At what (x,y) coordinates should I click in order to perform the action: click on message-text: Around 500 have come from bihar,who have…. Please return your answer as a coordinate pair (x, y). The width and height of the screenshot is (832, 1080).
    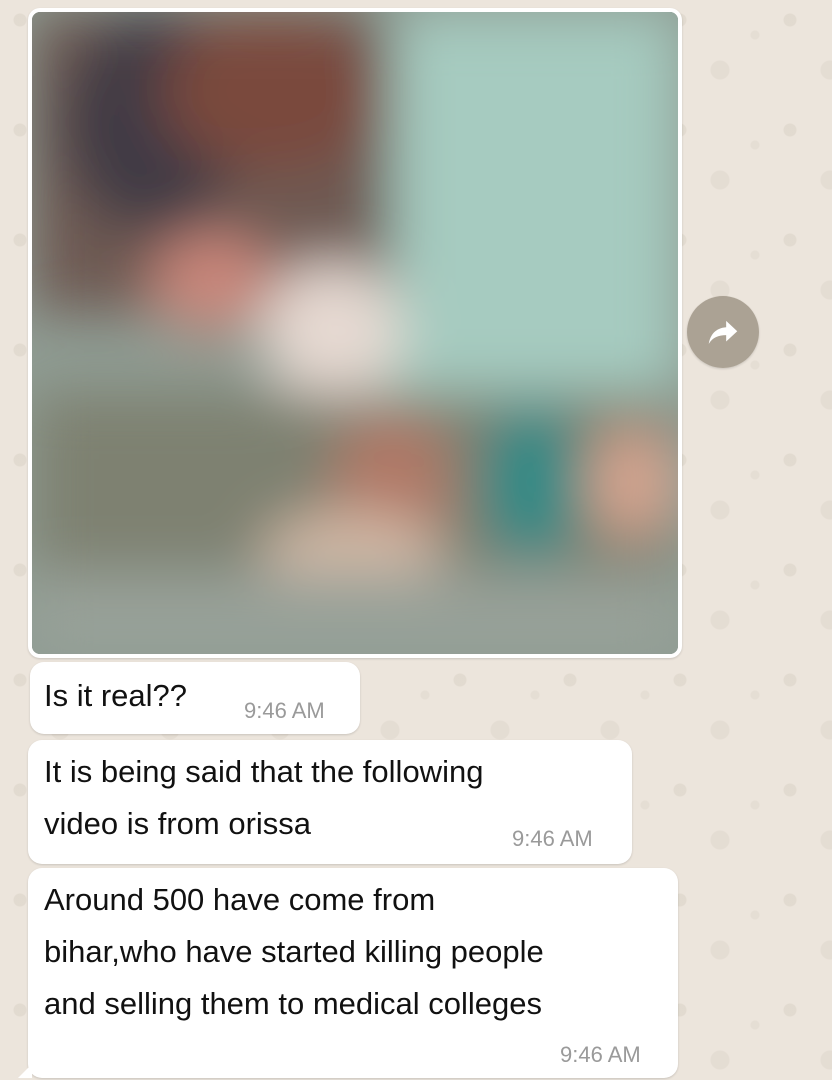
    Looking at the image, I should click on (294, 951).